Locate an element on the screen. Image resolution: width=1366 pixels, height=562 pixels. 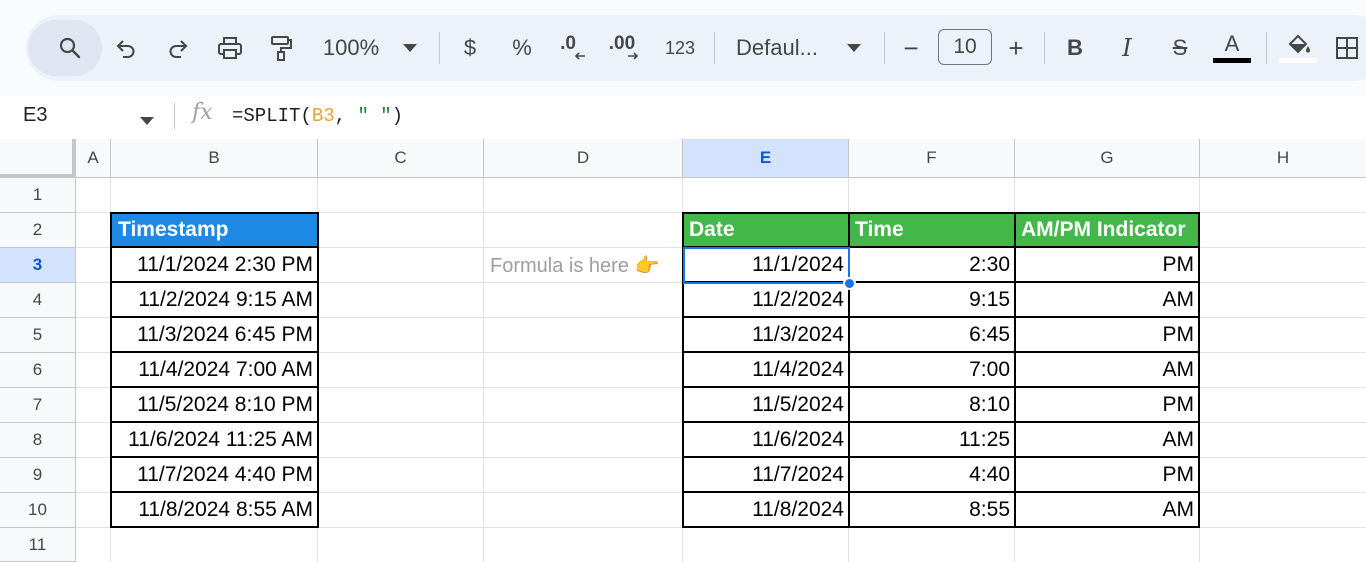
active-cell-selection is located at coordinates (766, 265).